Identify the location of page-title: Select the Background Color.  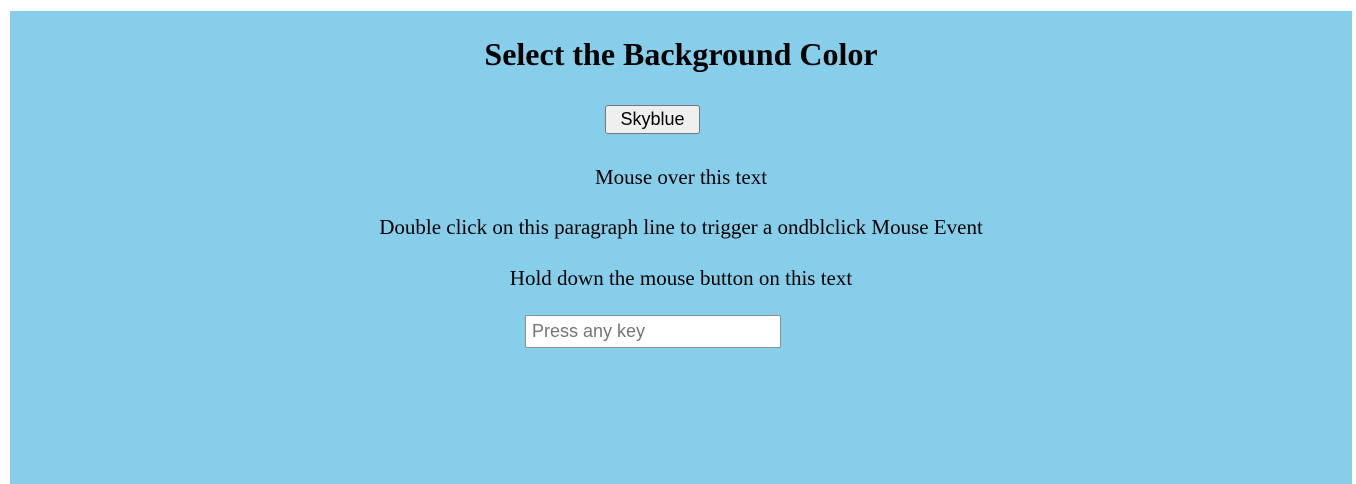
(681, 54).